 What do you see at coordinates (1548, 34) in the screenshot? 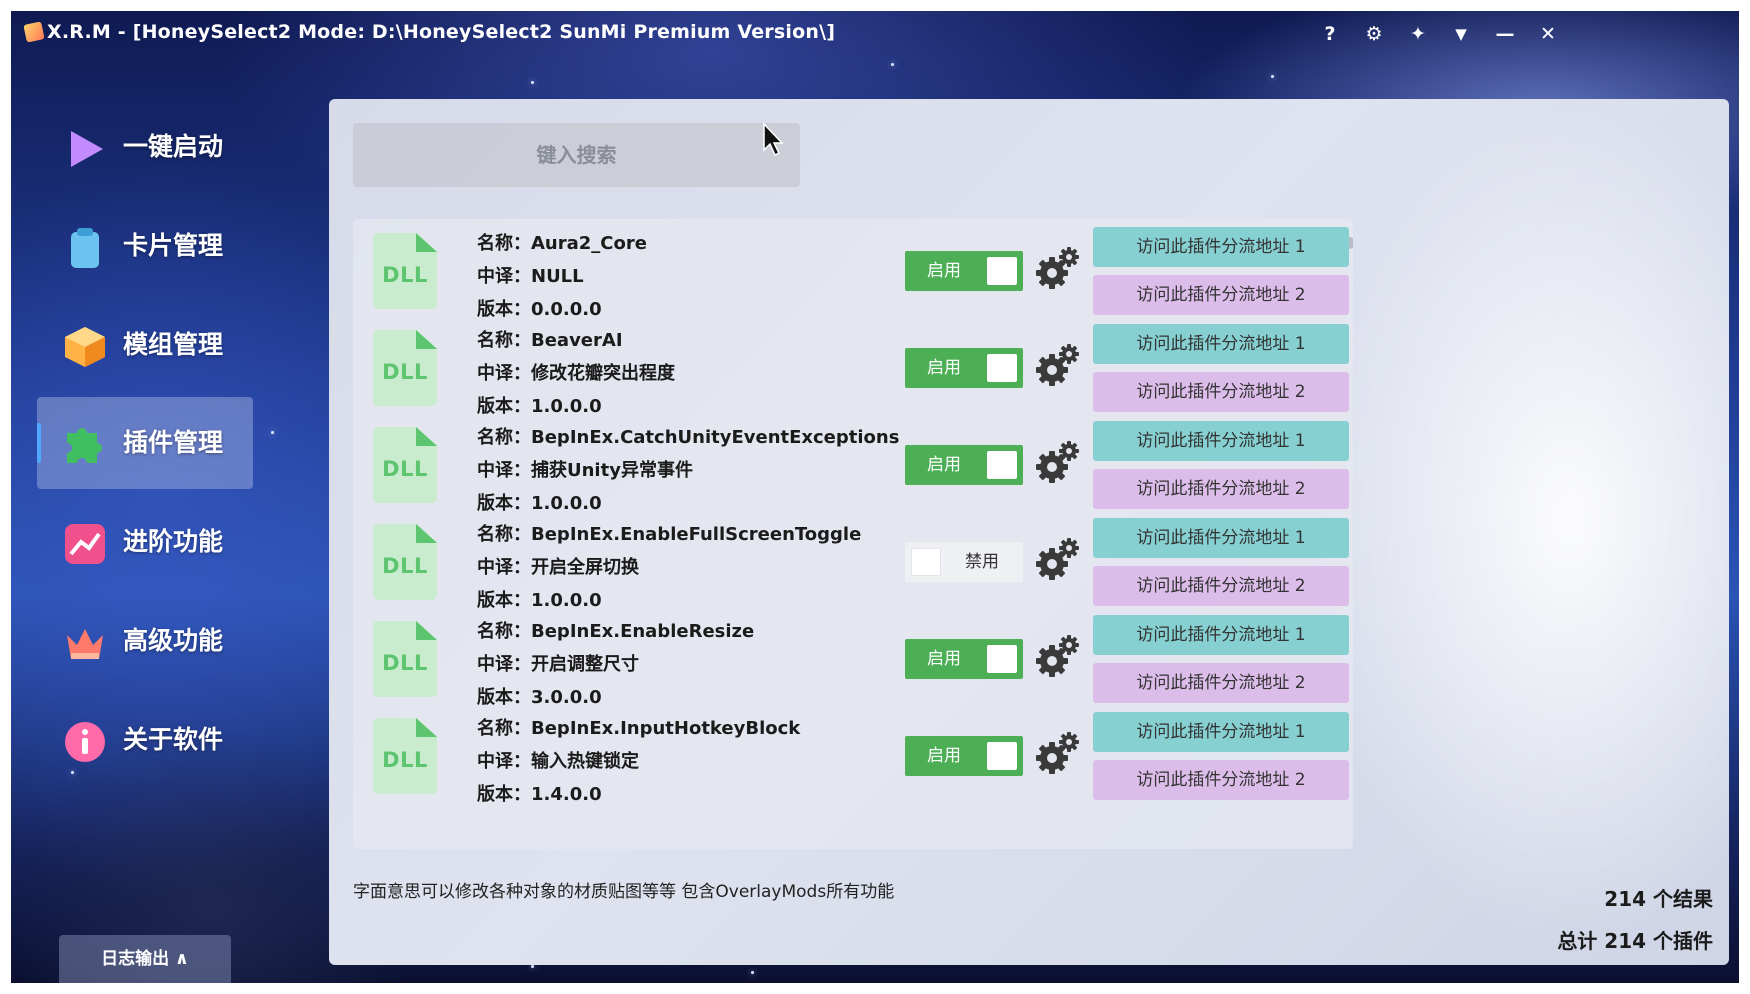
I see `close-button: ✕` at bounding box center [1548, 34].